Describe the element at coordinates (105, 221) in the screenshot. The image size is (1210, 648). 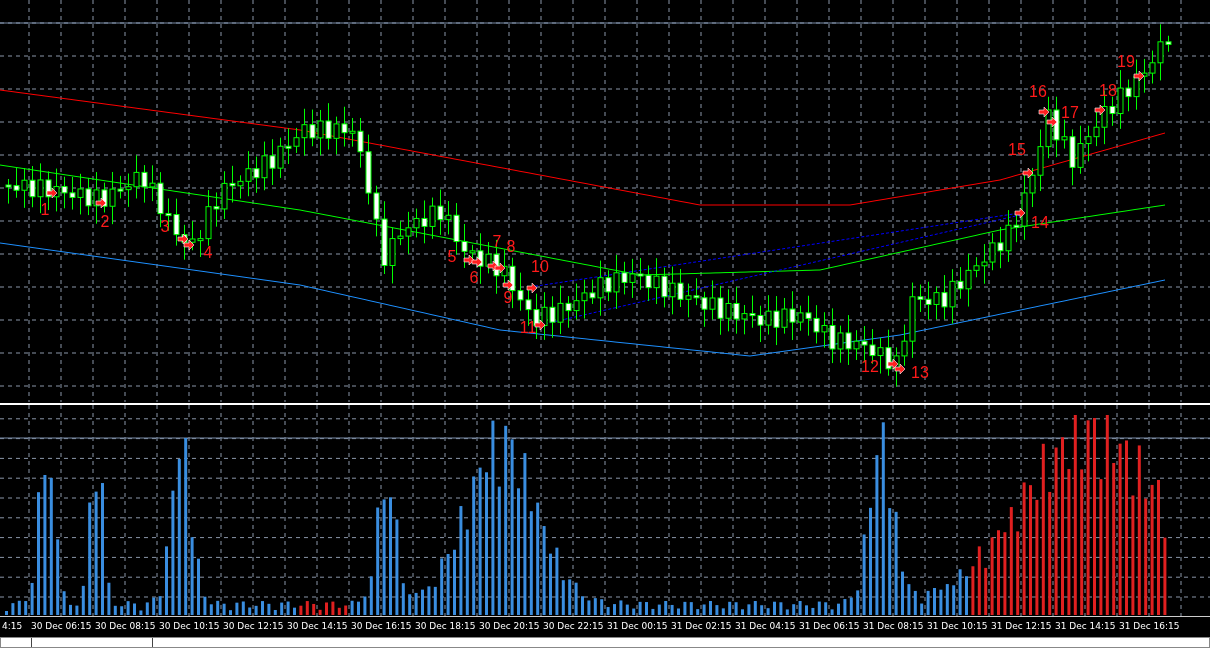
I see `annotation-label: 2` at that location.